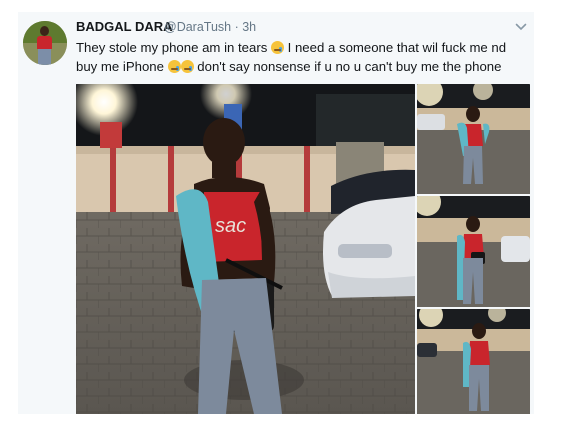 The image size is (573, 427). I want to click on loudly-crying-face-icon, so click(277, 47).